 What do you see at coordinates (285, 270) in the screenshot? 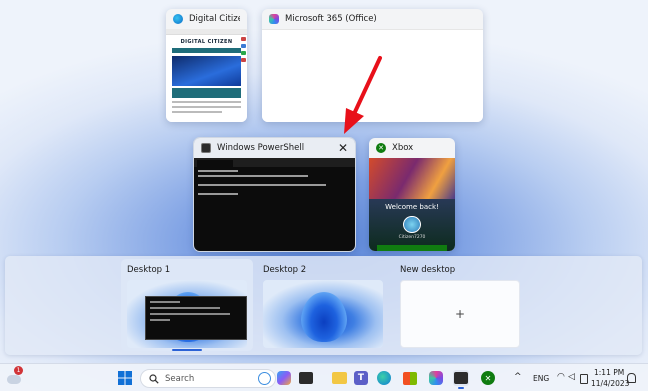
I see `desktop-label: Desktop 2` at bounding box center [285, 270].